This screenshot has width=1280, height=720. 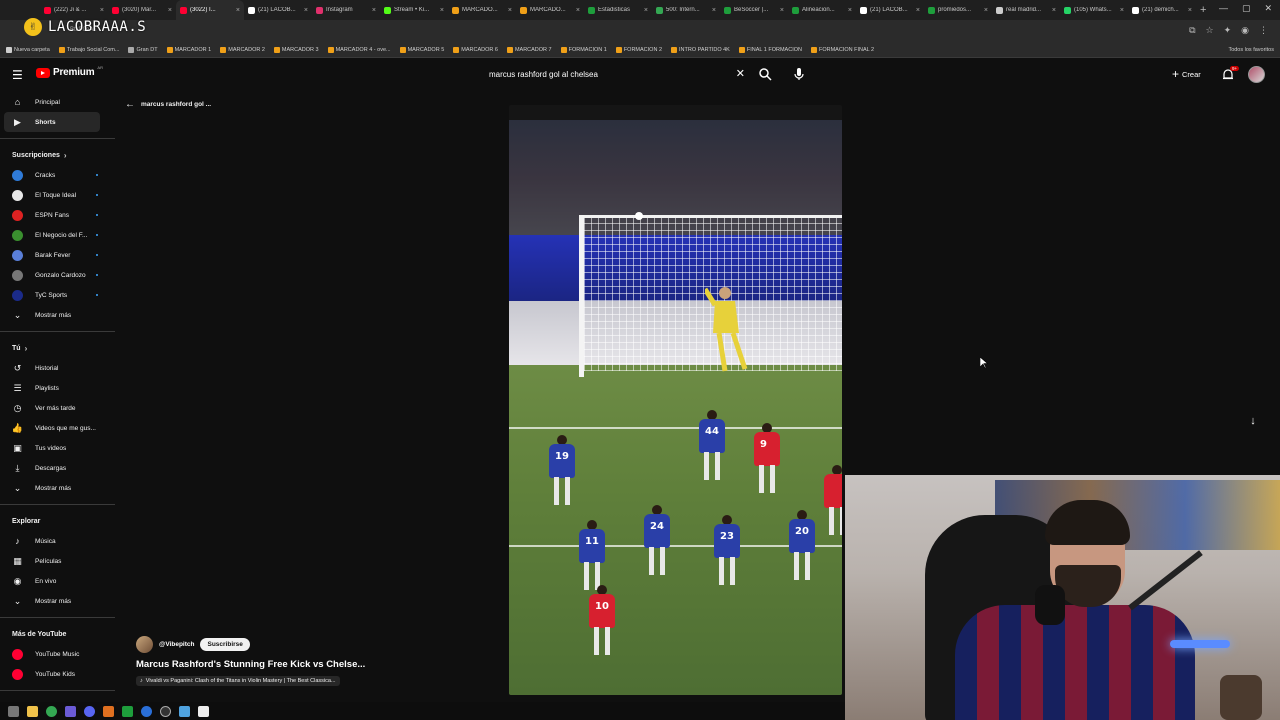 What do you see at coordinates (89, 711) in the screenshot?
I see `discord-icon` at bounding box center [89, 711].